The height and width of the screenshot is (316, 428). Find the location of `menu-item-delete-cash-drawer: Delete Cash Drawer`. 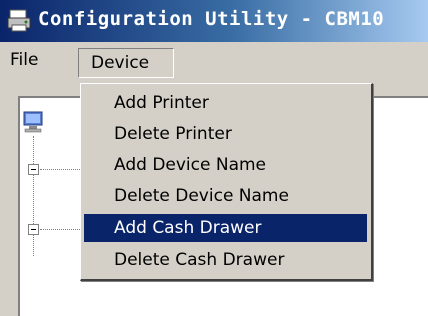

menu-item-delete-cash-drawer: Delete Cash Drawer is located at coordinates (225, 260).